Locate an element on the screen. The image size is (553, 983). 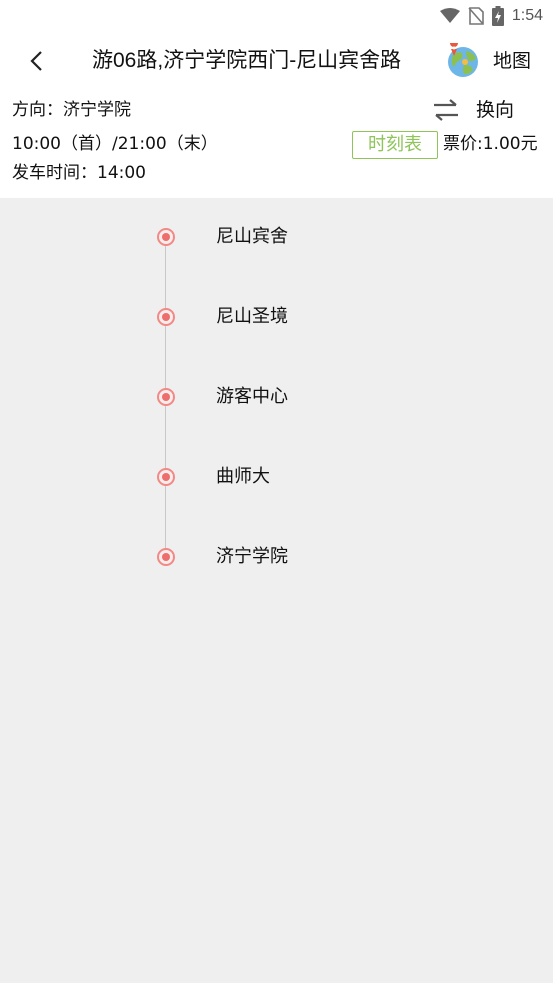
direction-label: 方向：济宁学院 is located at coordinates (71, 110).